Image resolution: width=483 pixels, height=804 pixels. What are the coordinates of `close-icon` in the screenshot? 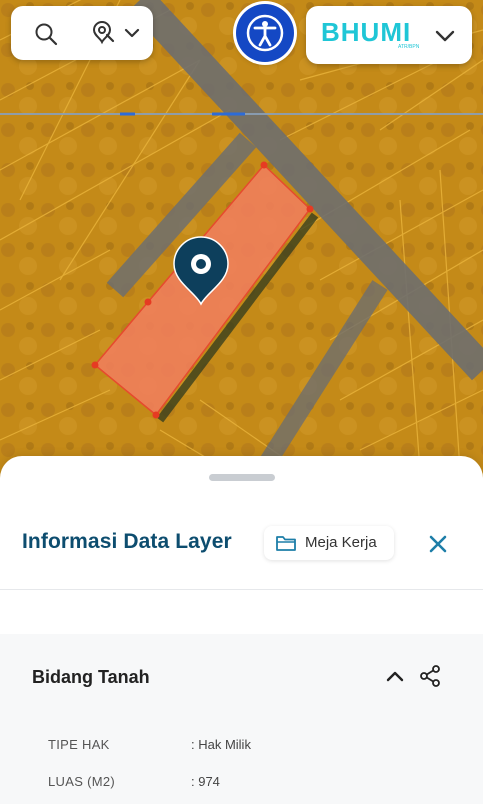 It's located at (438, 544).